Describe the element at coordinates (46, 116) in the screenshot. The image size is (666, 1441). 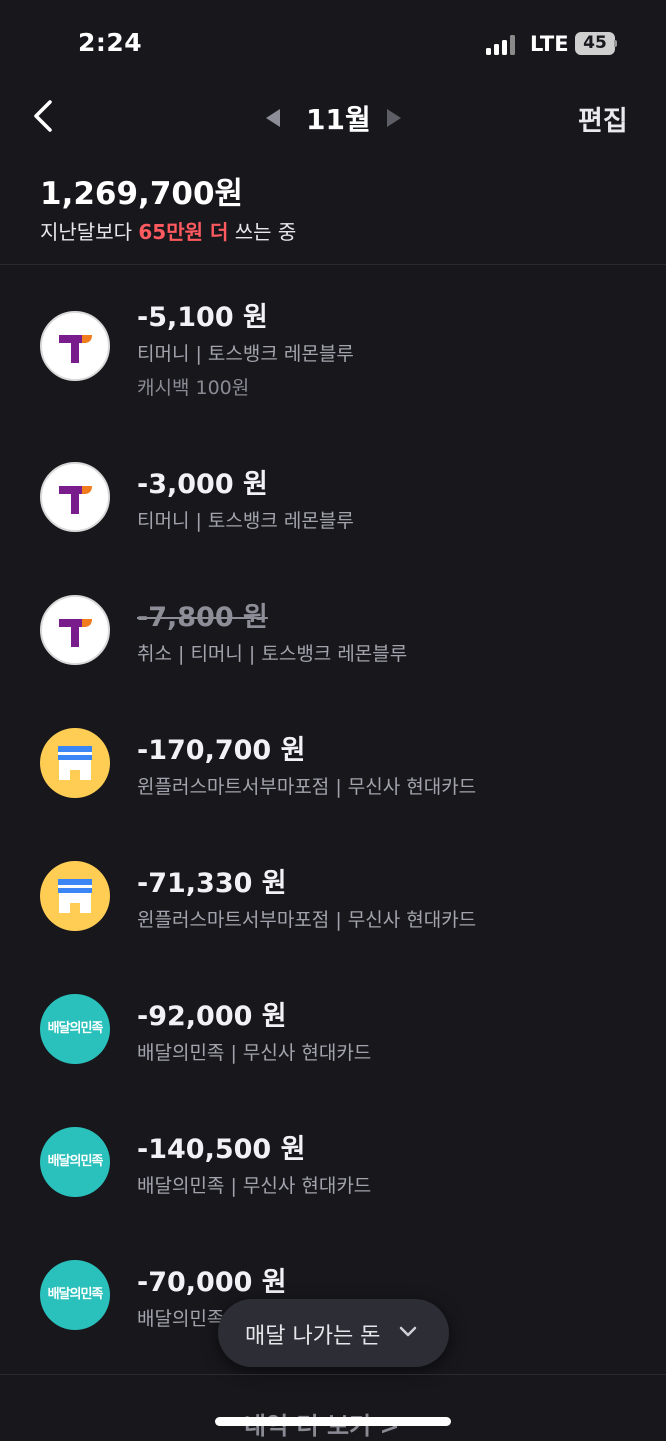
I see `back-icon` at that location.